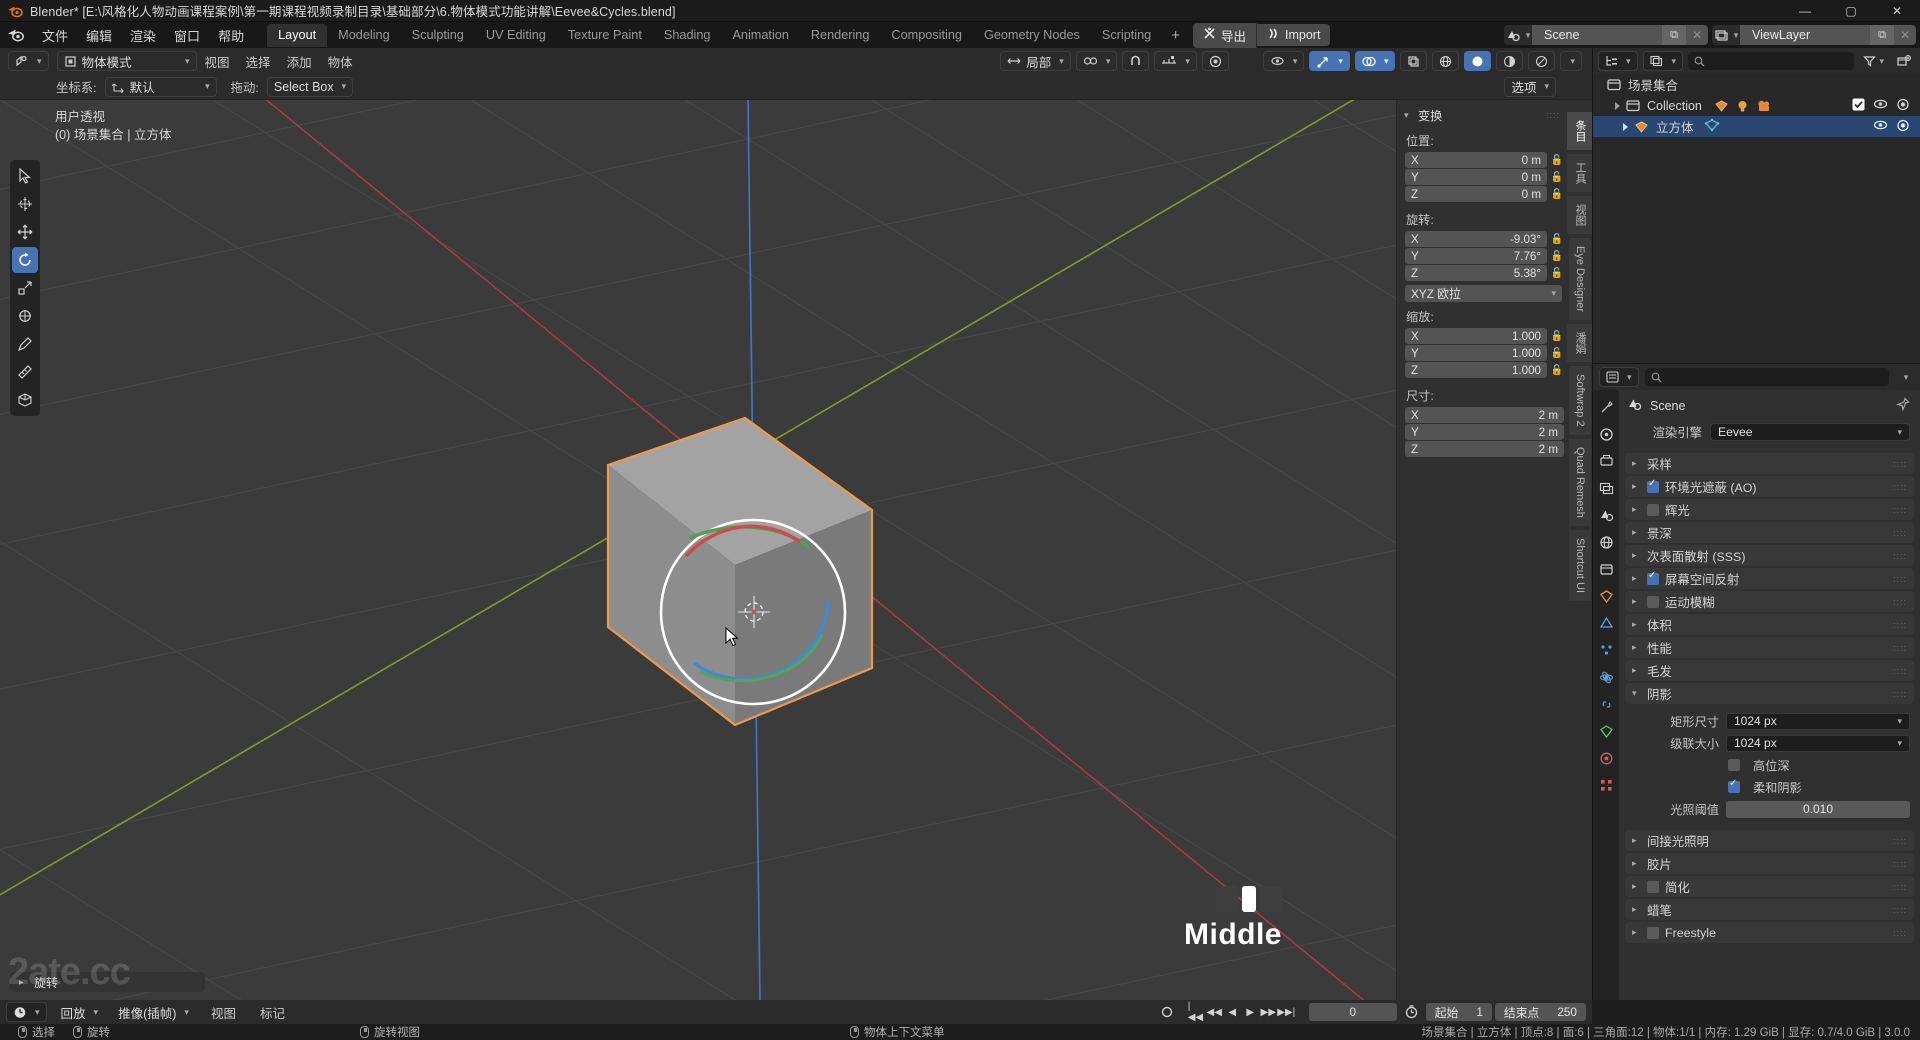 The image size is (1920, 1040). I want to click on tab-rendering: Rendering, so click(840, 35).